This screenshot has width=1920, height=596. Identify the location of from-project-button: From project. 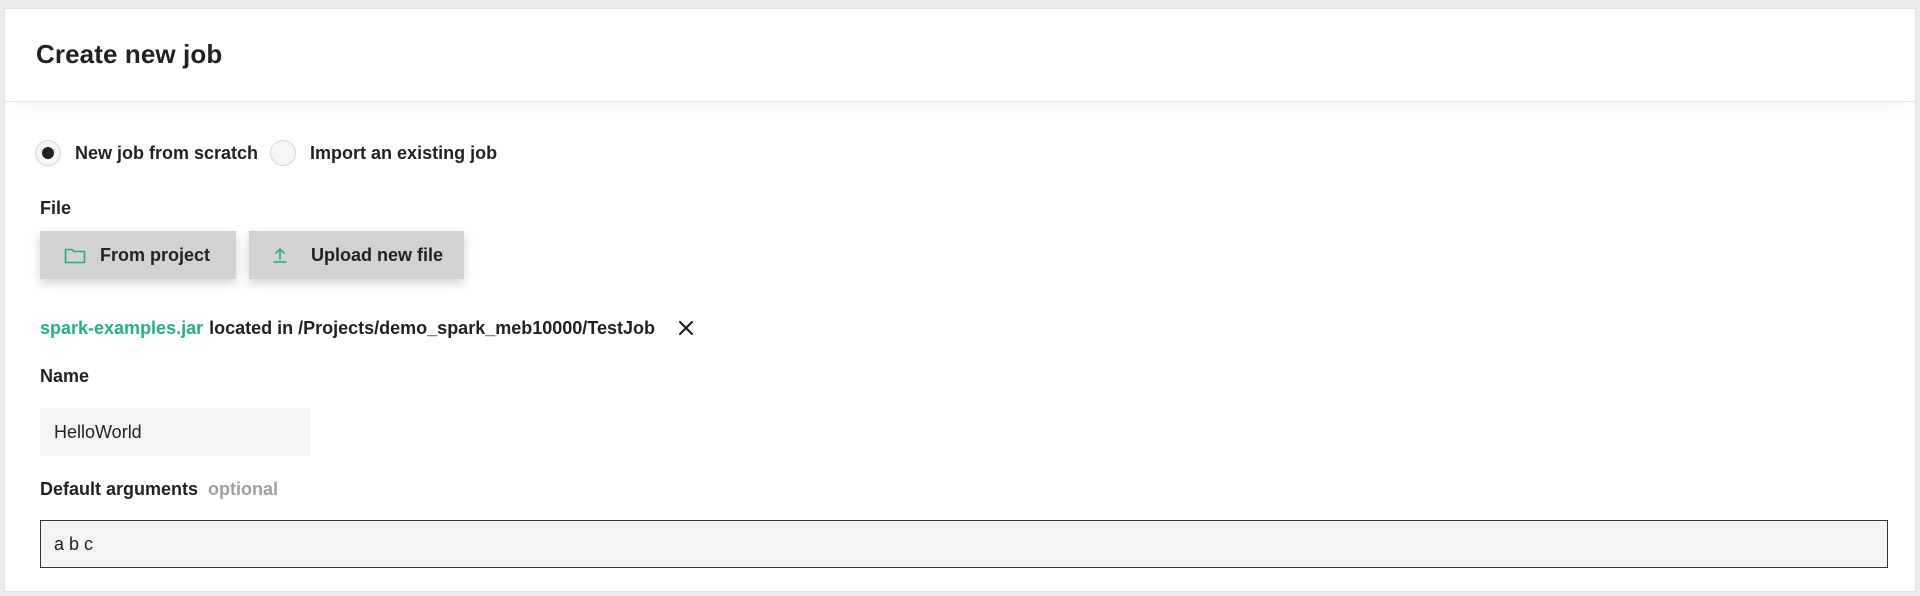
(138, 255).